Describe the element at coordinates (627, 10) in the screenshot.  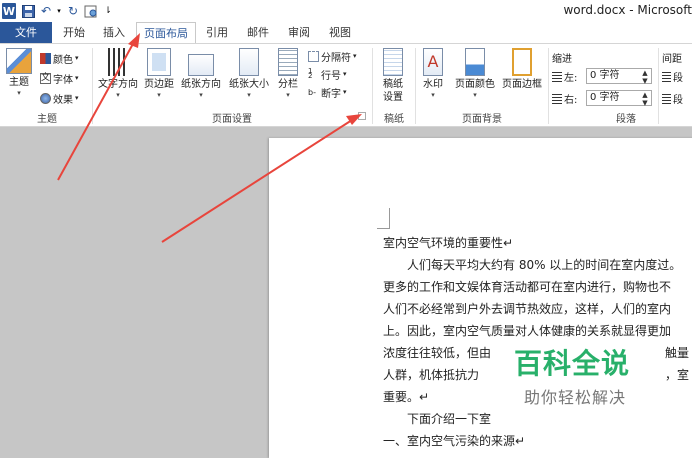
I see `window-title: word.docx - Microsoft` at that location.